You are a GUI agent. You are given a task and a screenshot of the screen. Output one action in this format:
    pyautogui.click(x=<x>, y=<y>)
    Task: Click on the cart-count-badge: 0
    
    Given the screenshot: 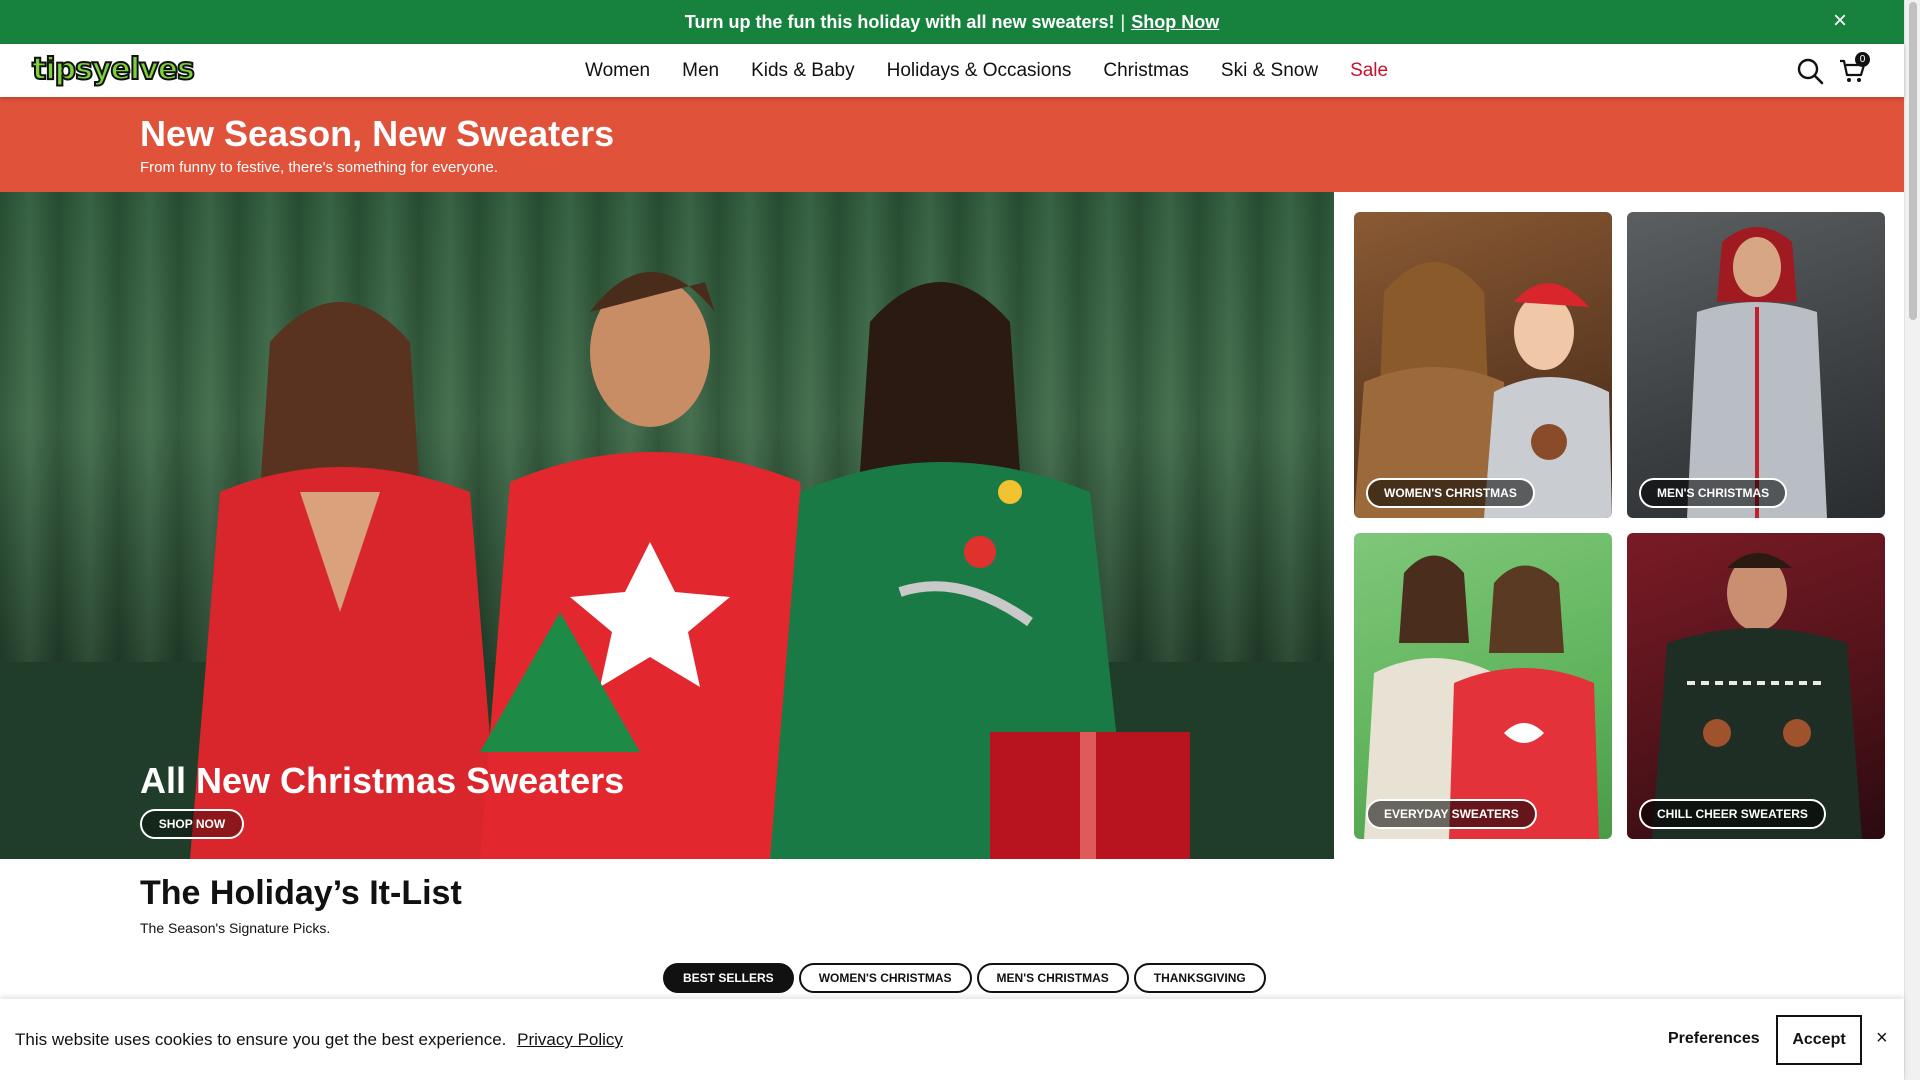 What is the action you would take?
    pyautogui.click(x=1862, y=59)
    